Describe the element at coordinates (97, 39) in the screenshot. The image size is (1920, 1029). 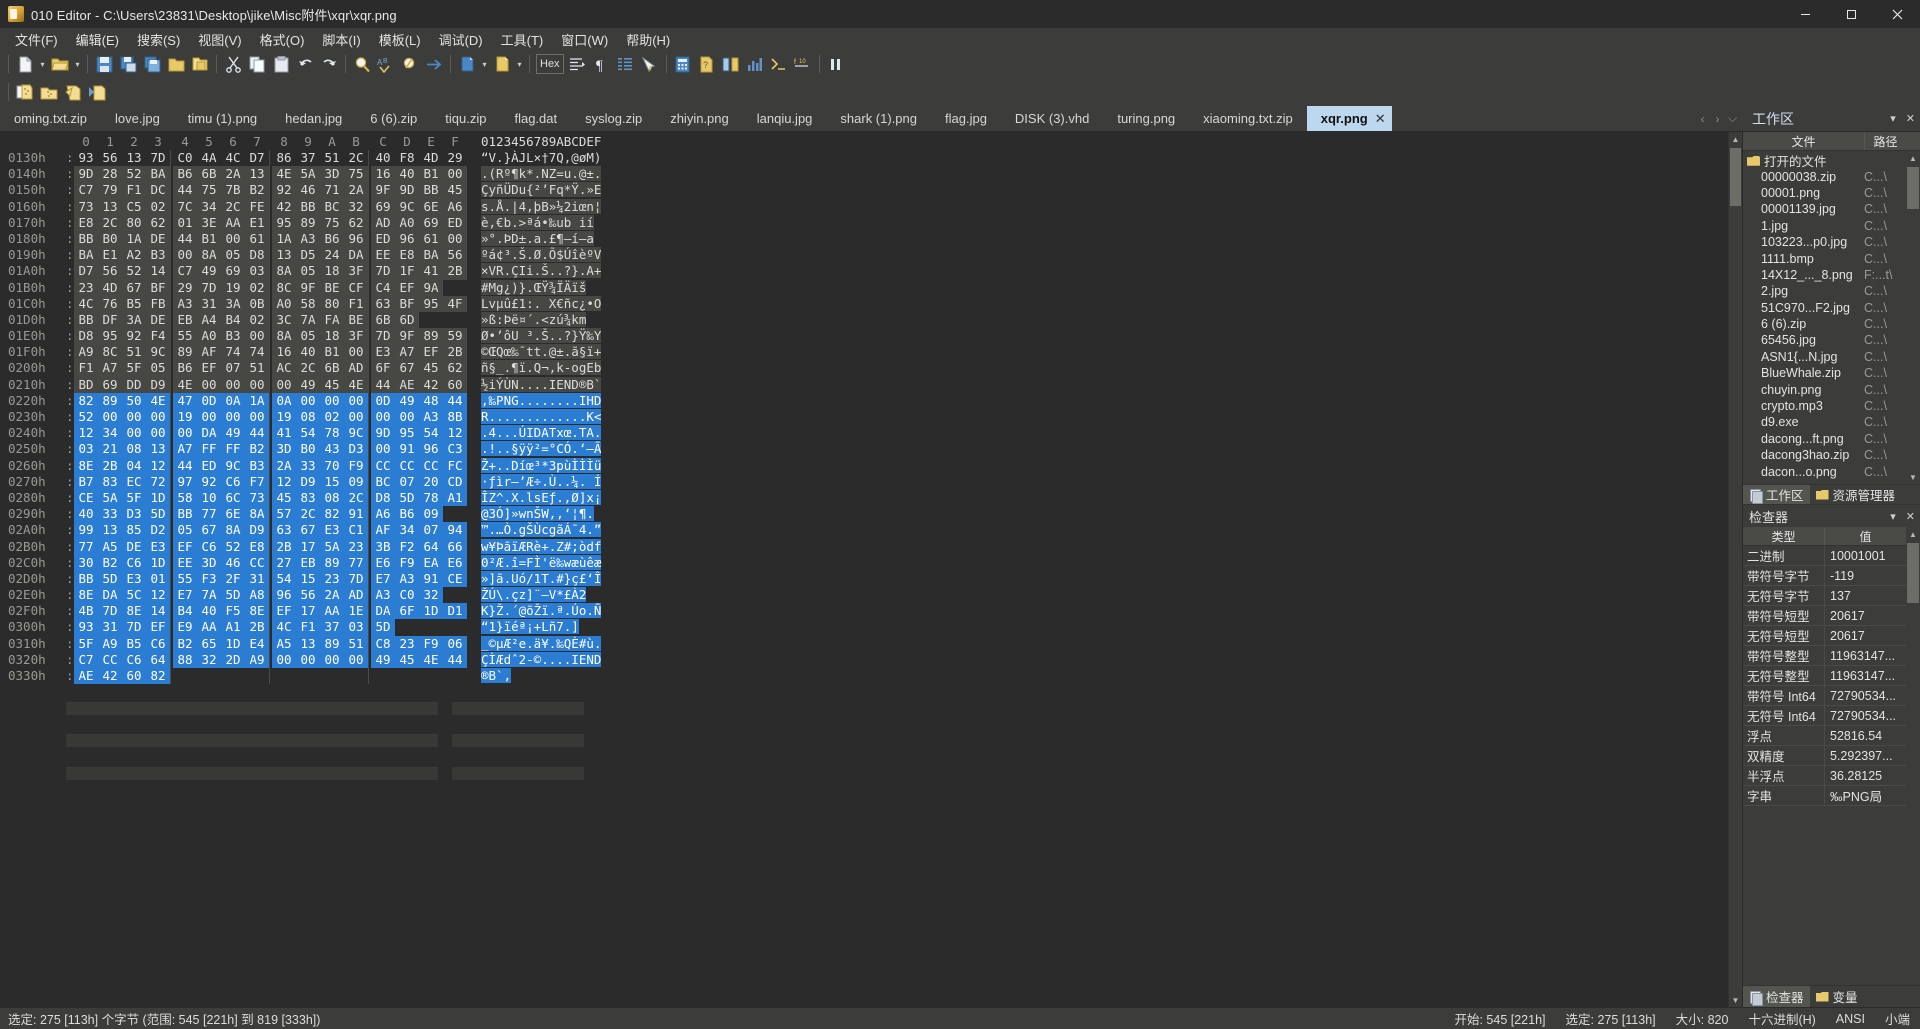
I see `menu-edit: 编辑(E)` at that location.